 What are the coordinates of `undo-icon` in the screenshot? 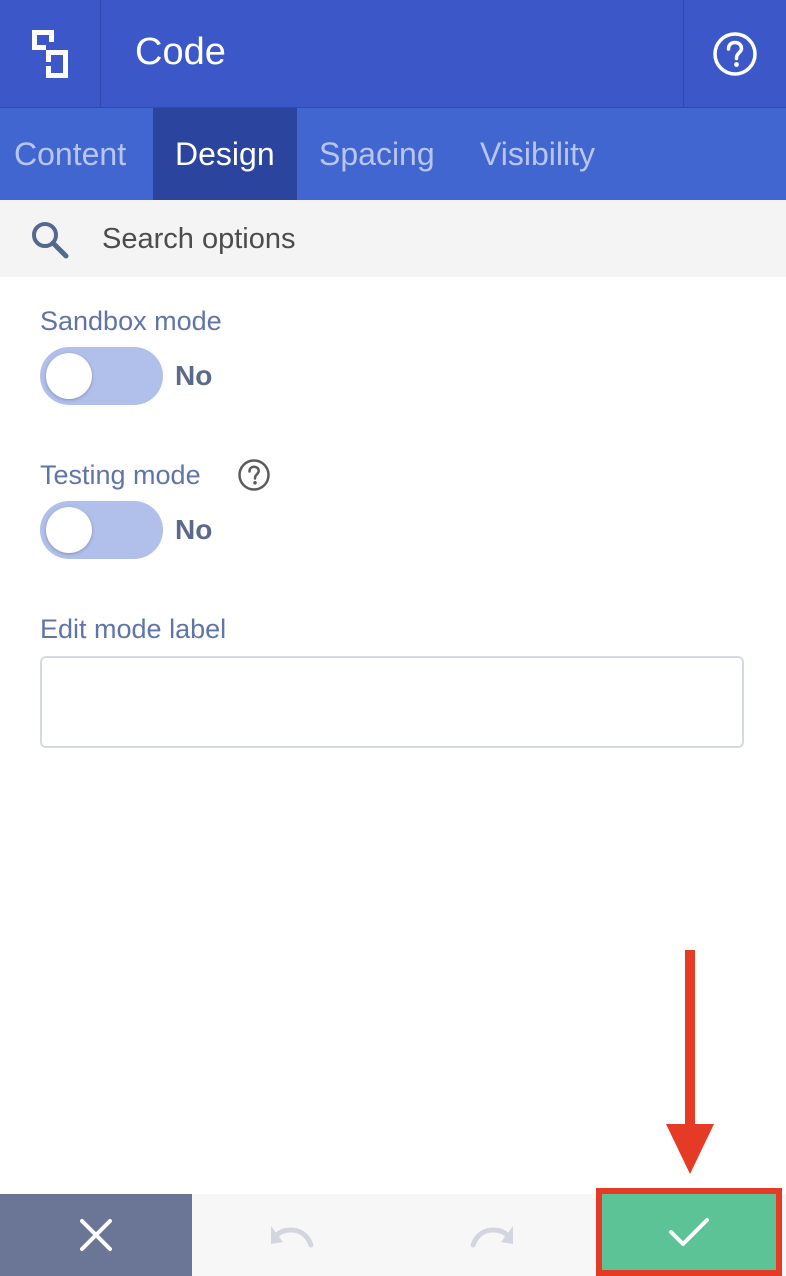 It's located at (292, 1237).